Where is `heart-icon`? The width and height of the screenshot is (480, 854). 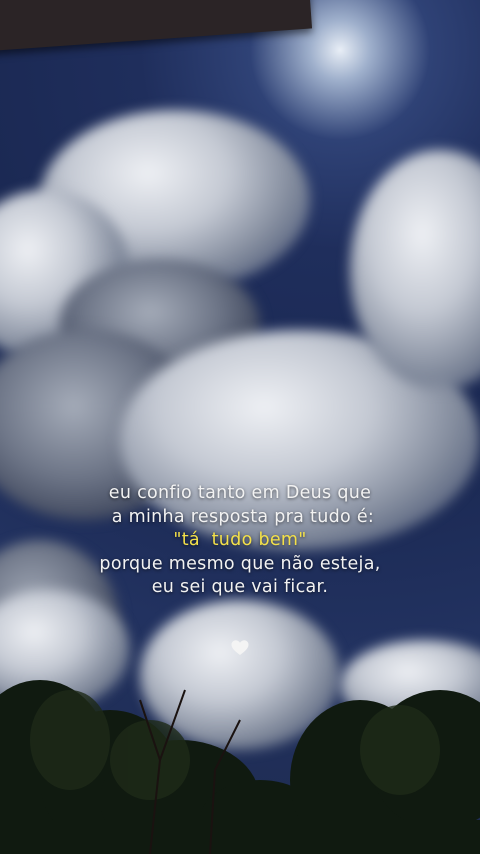 heart-icon is located at coordinates (240, 647).